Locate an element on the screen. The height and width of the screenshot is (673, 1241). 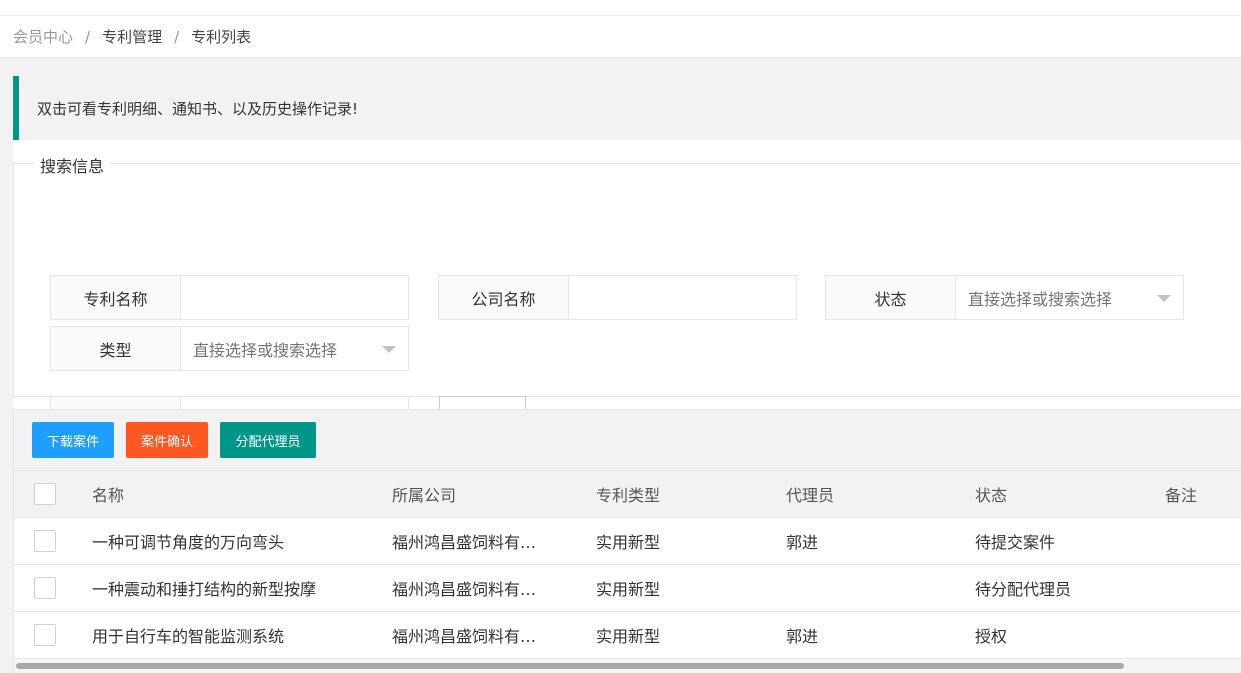
top-bar is located at coordinates (620, 8).